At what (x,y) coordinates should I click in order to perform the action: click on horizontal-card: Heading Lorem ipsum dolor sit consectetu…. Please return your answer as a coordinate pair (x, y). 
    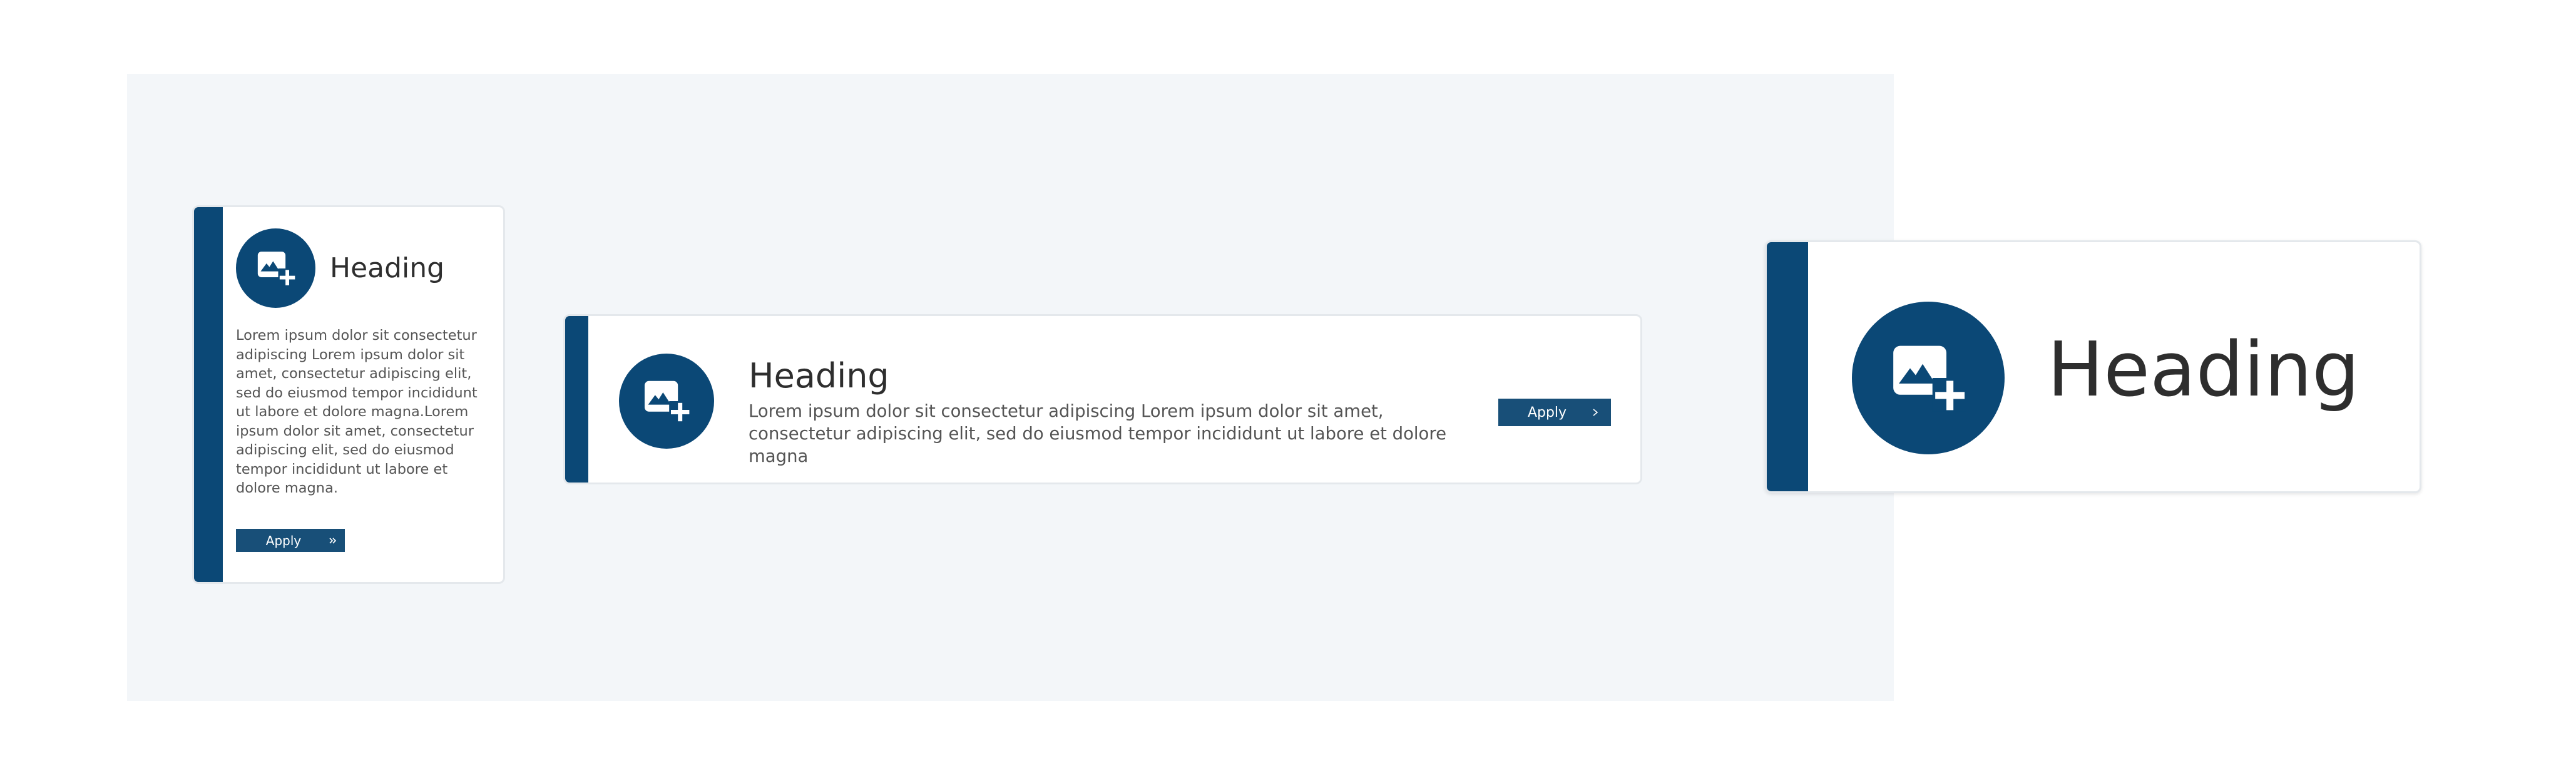
    Looking at the image, I should click on (1102, 399).